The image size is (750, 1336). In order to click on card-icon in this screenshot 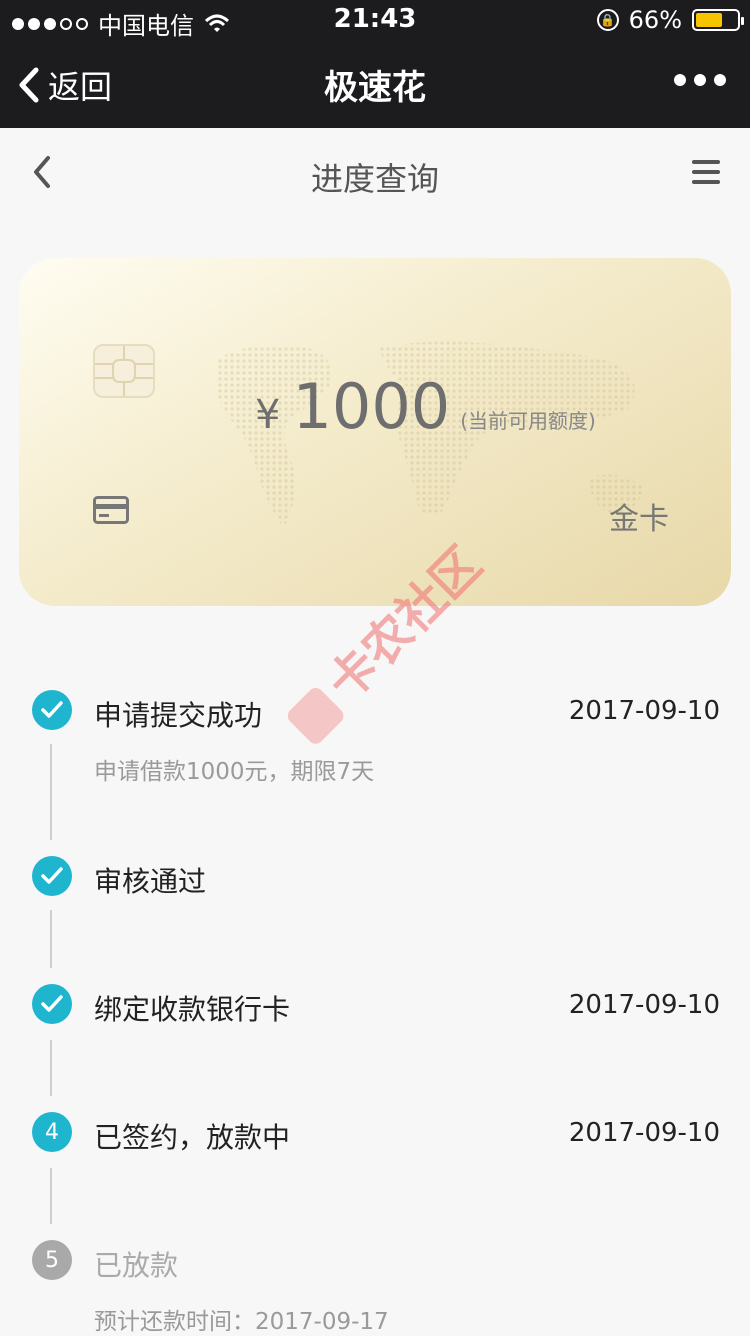, I will do `click(111, 510)`.